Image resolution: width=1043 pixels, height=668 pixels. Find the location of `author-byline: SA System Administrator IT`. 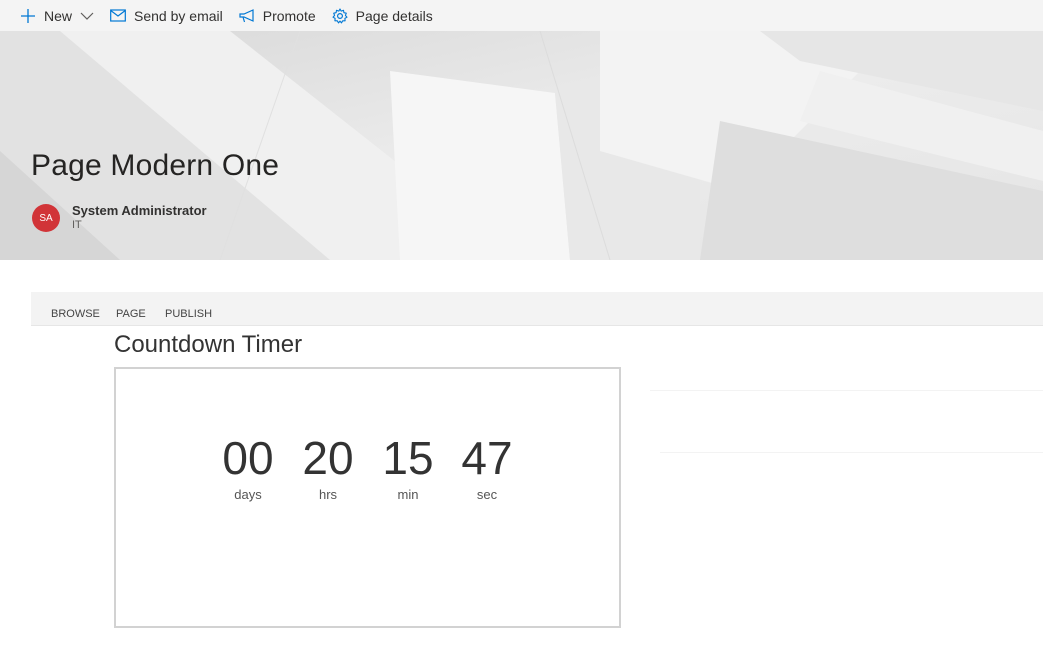

author-byline: SA System Administrator IT is located at coordinates (119, 218).